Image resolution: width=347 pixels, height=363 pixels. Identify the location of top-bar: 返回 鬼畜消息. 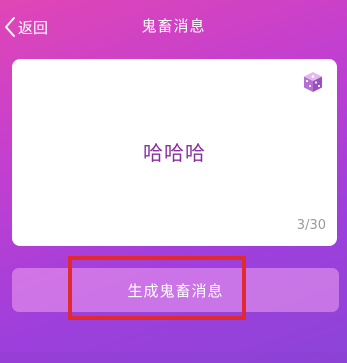
(173, 26).